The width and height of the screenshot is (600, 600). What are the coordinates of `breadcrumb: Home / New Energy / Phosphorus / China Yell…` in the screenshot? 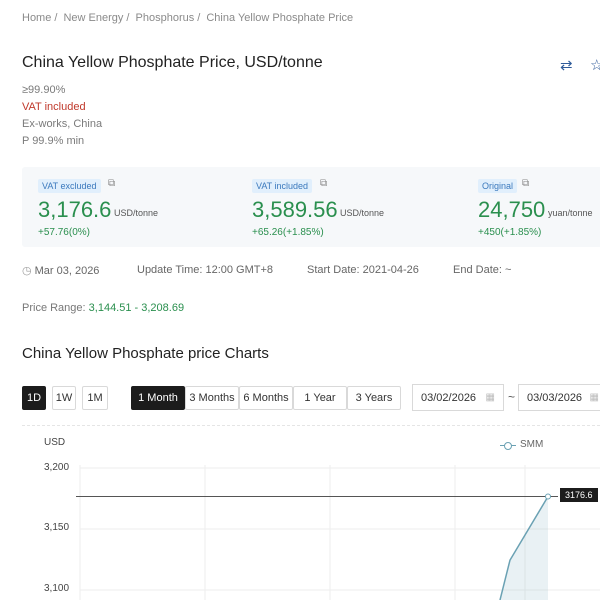 It's located at (188, 18).